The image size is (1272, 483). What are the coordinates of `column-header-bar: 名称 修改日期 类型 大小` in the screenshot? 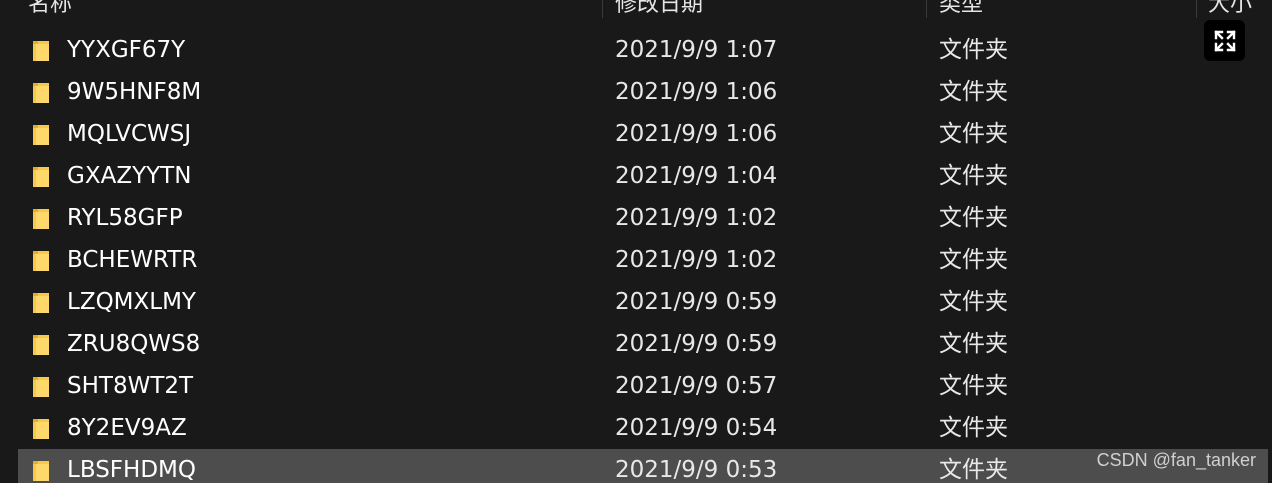 It's located at (636, 9).